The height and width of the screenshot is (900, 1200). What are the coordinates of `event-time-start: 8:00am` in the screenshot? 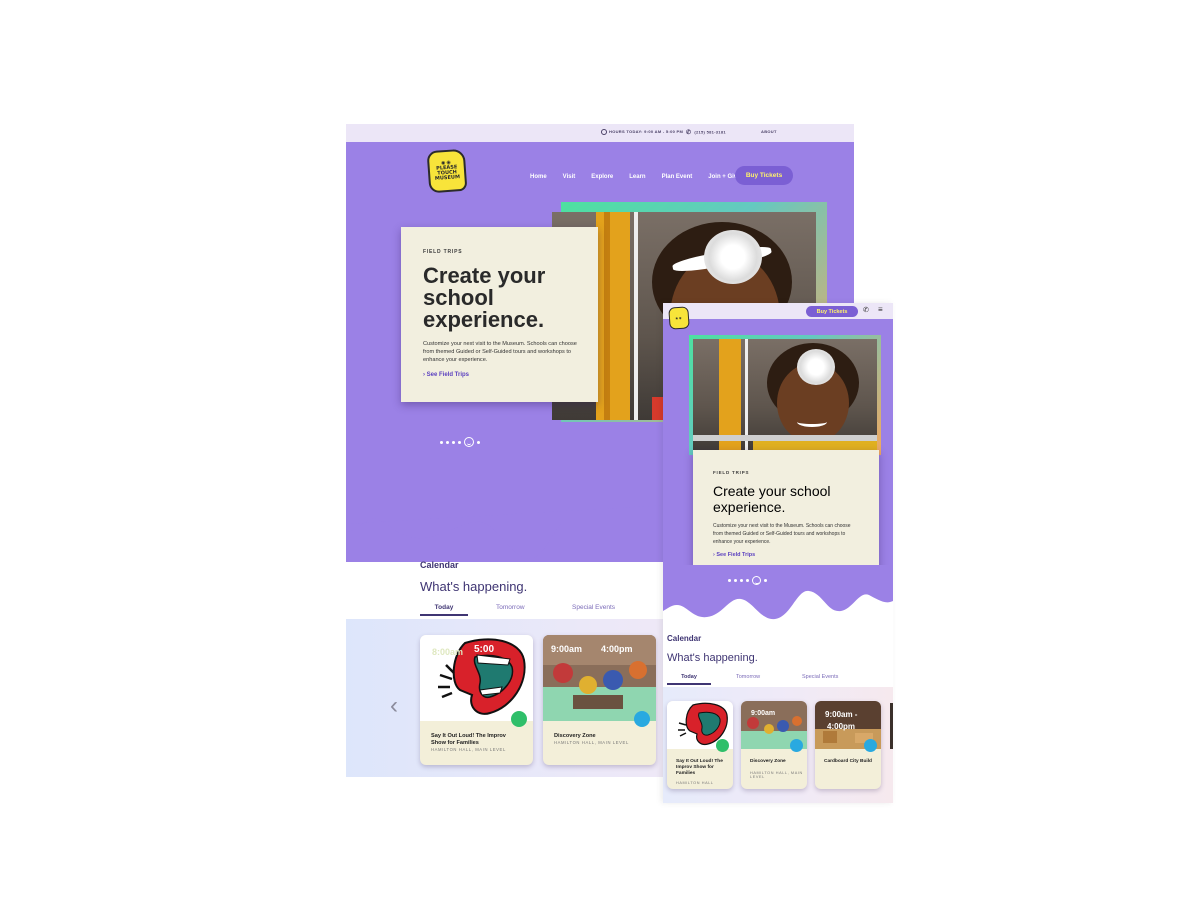 It's located at (447, 652).